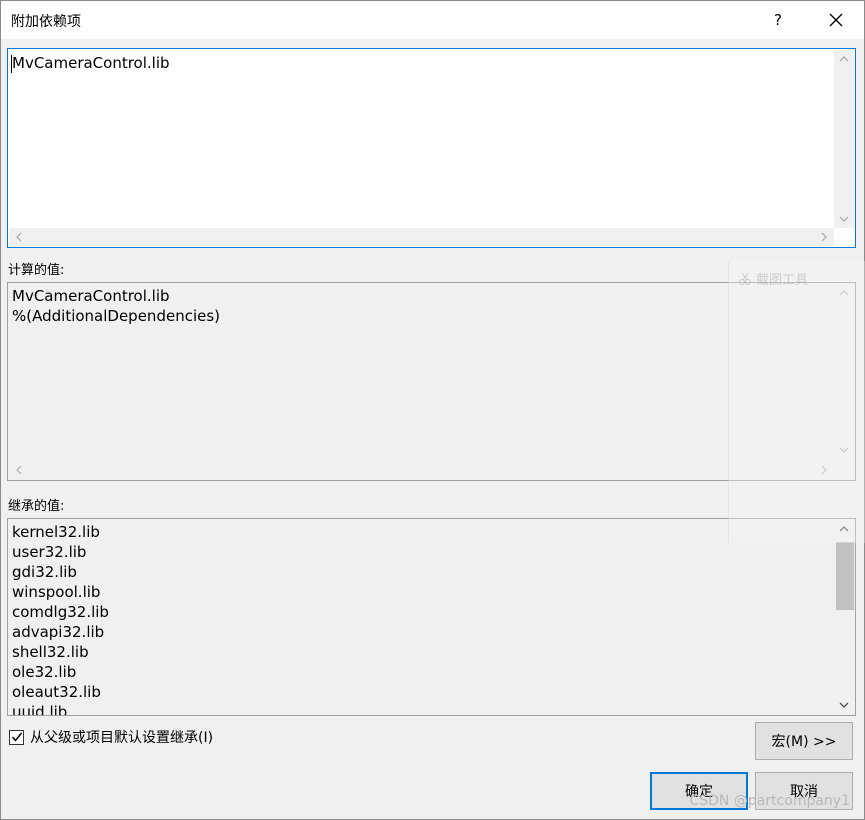  Describe the element at coordinates (40, 709) in the screenshot. I see `inherited-line: uuid.lib` at that location.